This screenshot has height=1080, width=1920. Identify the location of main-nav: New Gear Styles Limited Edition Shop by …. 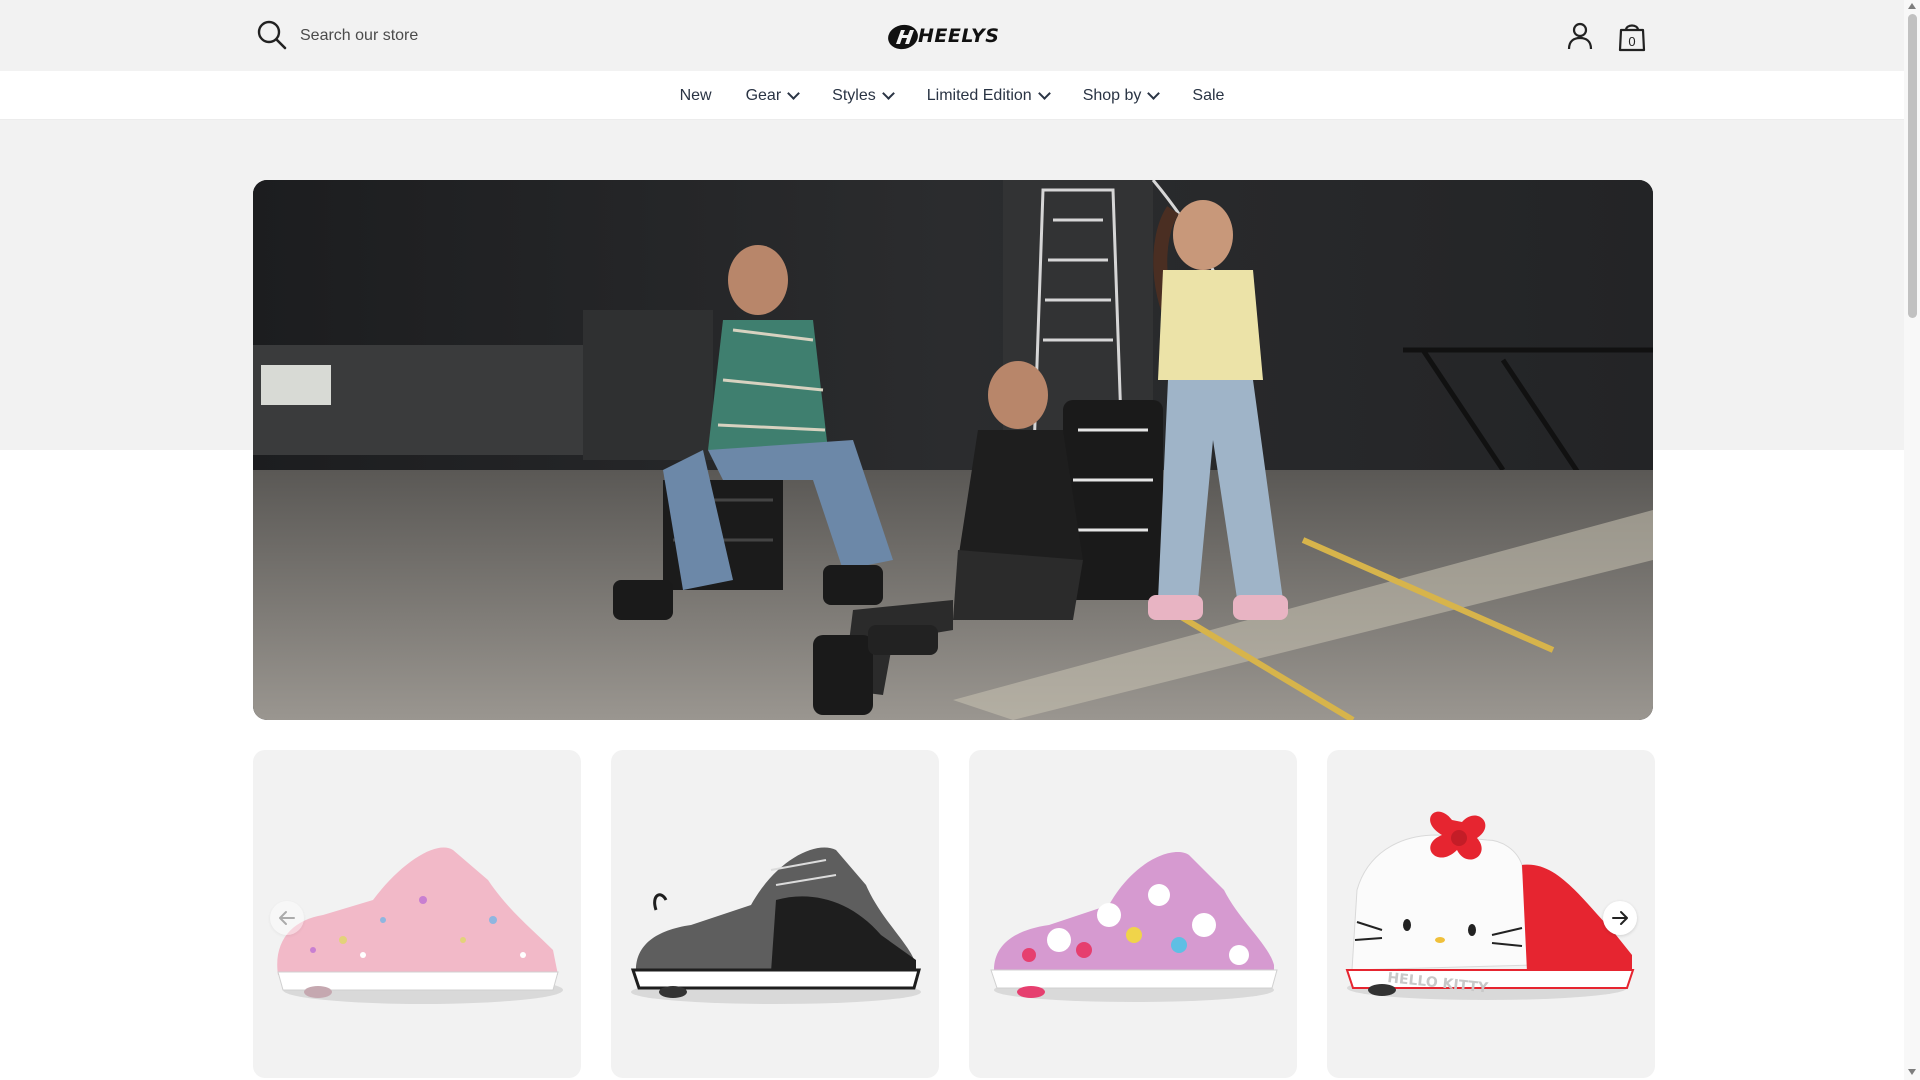
(952, 95).